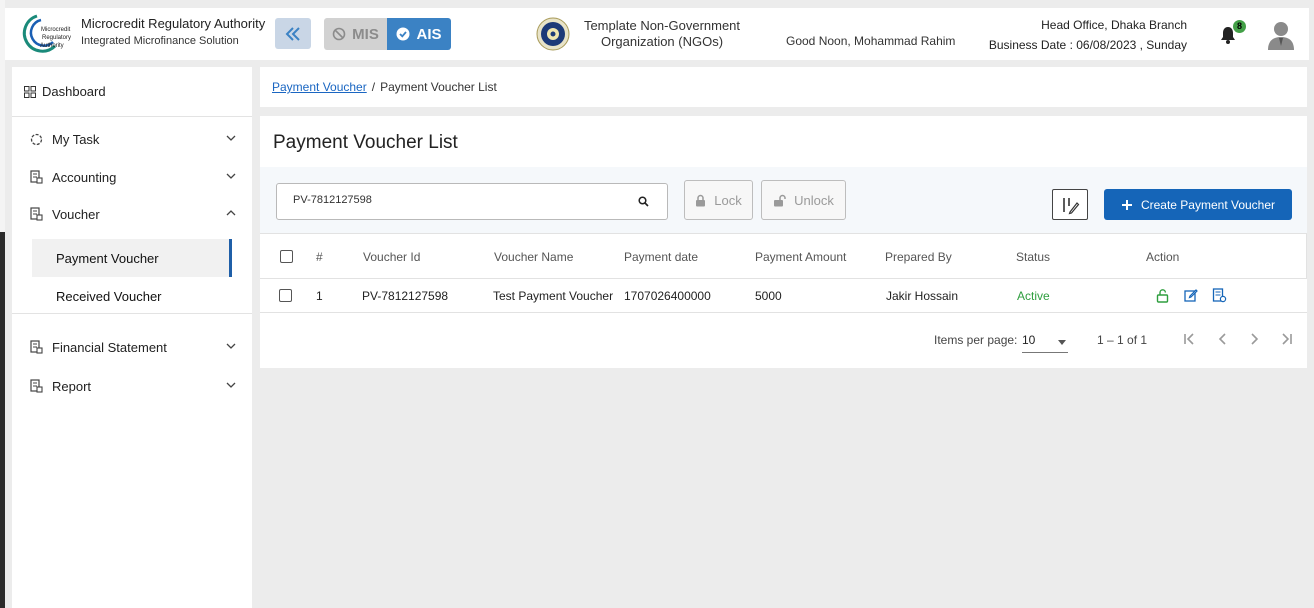  I want to click on breadcrumb-link-payment-voucher: Payment Voucher, so click(319, 87).